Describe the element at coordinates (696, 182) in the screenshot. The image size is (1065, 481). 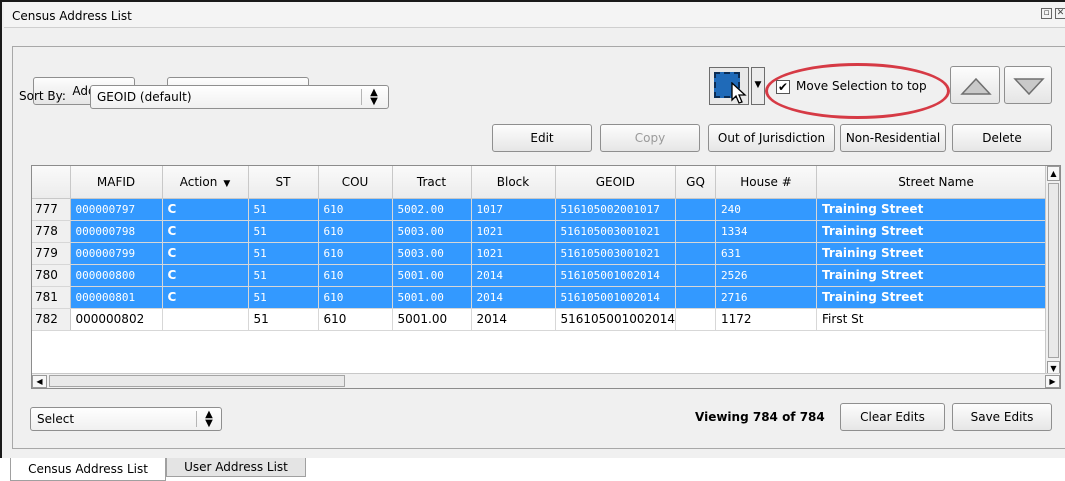
I see `column-header: GQ` at that location.